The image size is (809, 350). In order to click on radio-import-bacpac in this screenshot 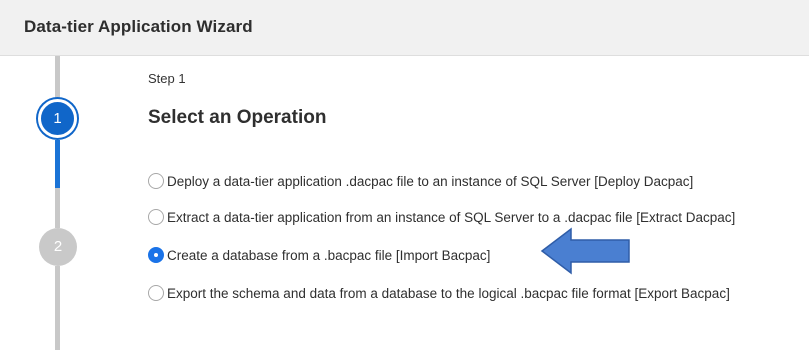, I will do `click(156, 255)`.